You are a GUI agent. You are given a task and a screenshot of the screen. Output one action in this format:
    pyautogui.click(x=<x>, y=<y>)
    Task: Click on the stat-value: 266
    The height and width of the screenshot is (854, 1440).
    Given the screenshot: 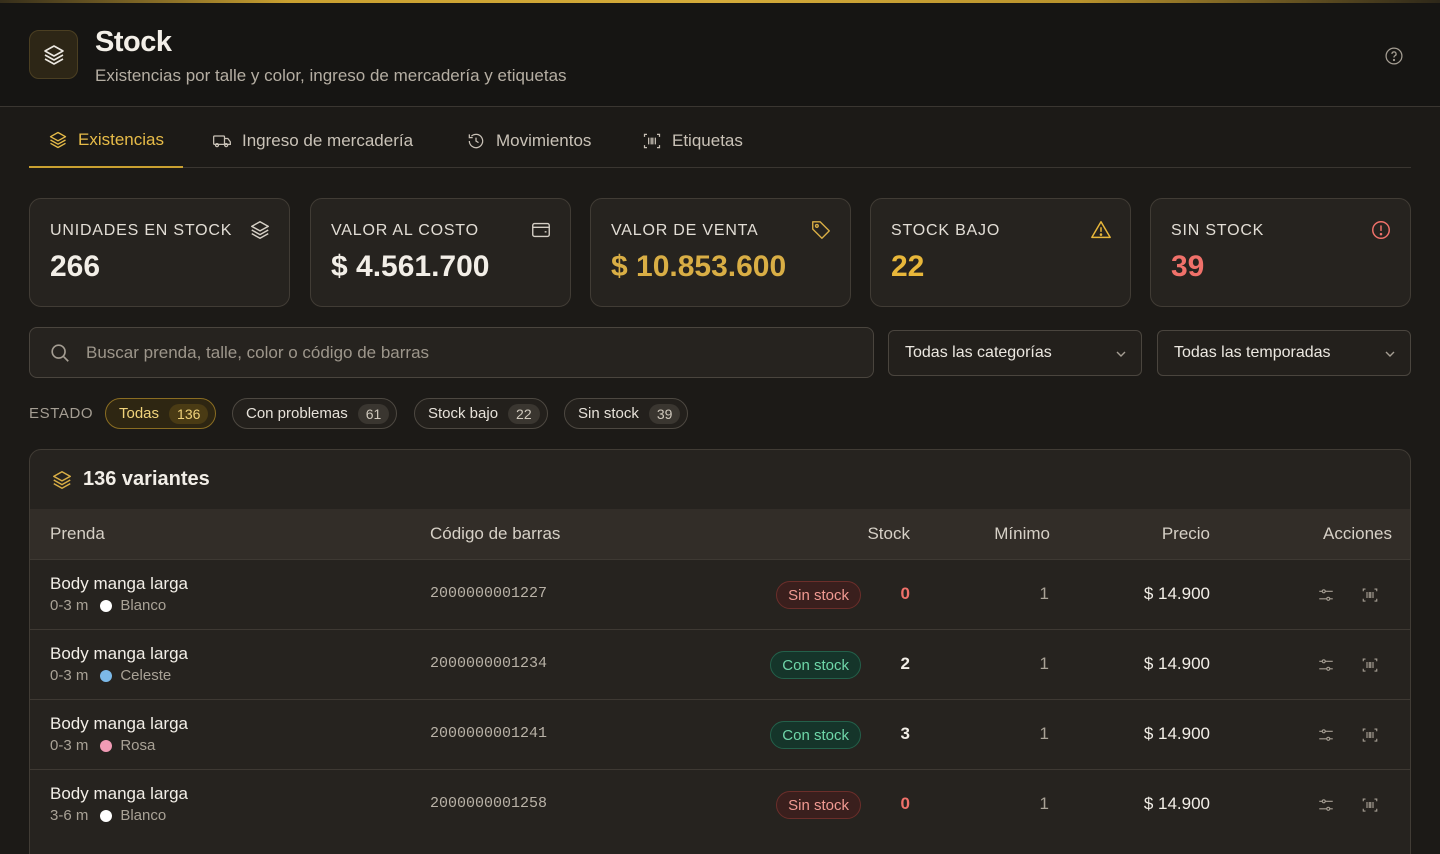 What is the action you would take?
    pyautogui.click(x=75, y=266)
    